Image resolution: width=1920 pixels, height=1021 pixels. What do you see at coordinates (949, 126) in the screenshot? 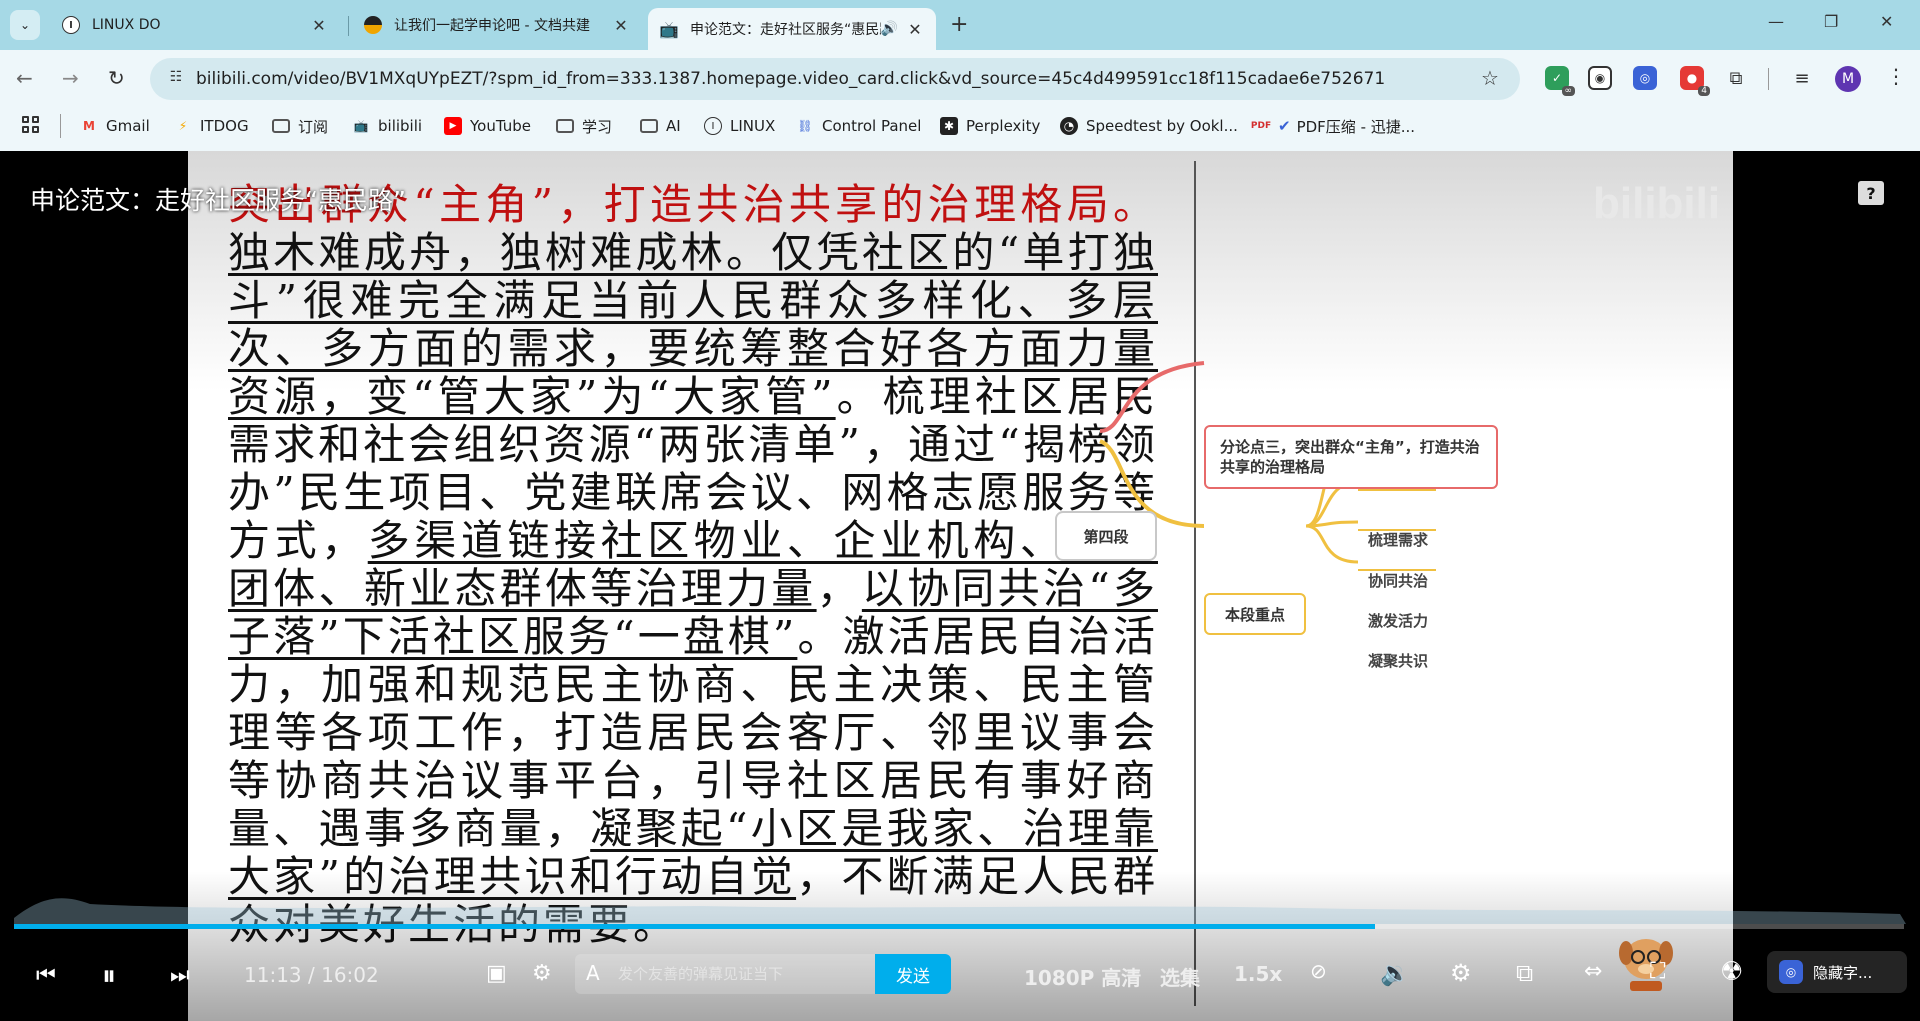
I see `perplexity-icon: ✱` at bounding box center [949, 126].